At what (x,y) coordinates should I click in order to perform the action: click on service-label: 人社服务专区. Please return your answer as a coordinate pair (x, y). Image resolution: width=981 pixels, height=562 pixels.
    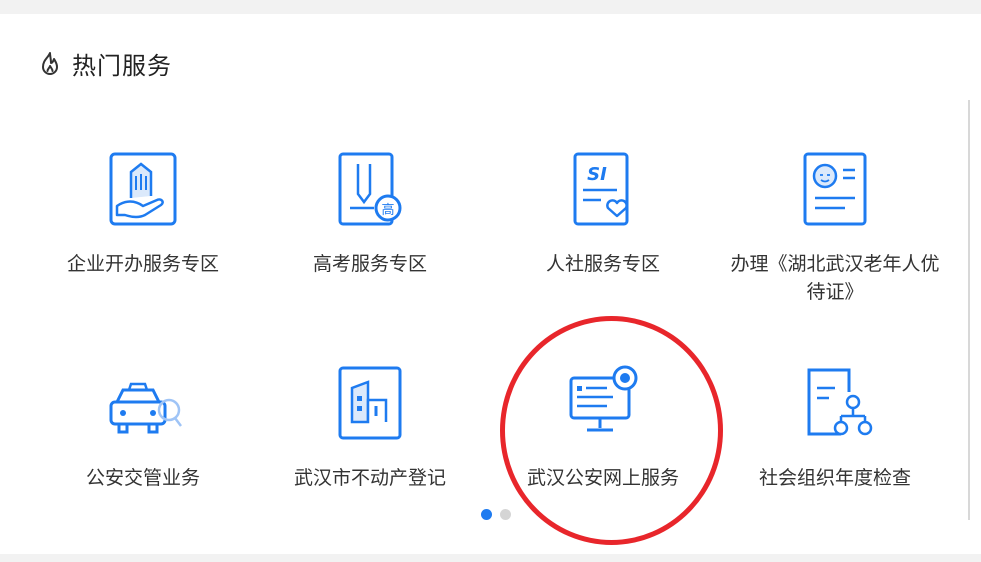
    Looking at the image, I should click on (602, 264).